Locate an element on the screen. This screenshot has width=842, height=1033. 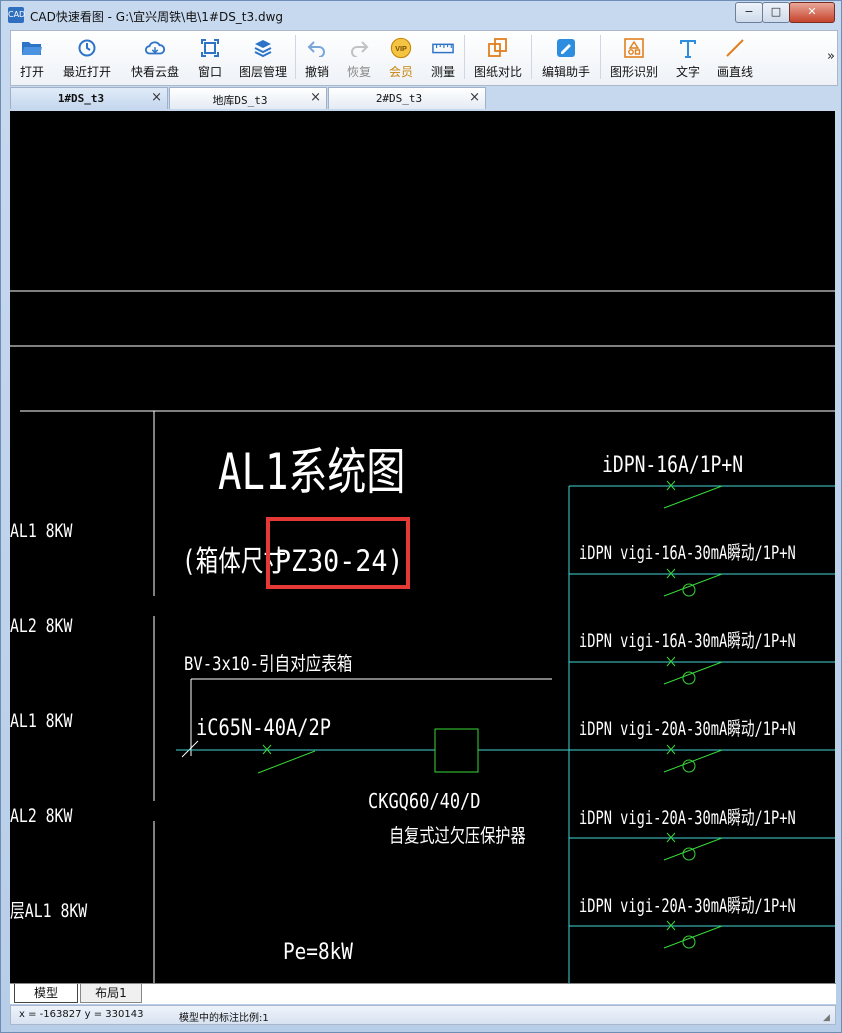
tab-2ds-t3: 2#DS_t3 × is located at coordinates (407, 98).